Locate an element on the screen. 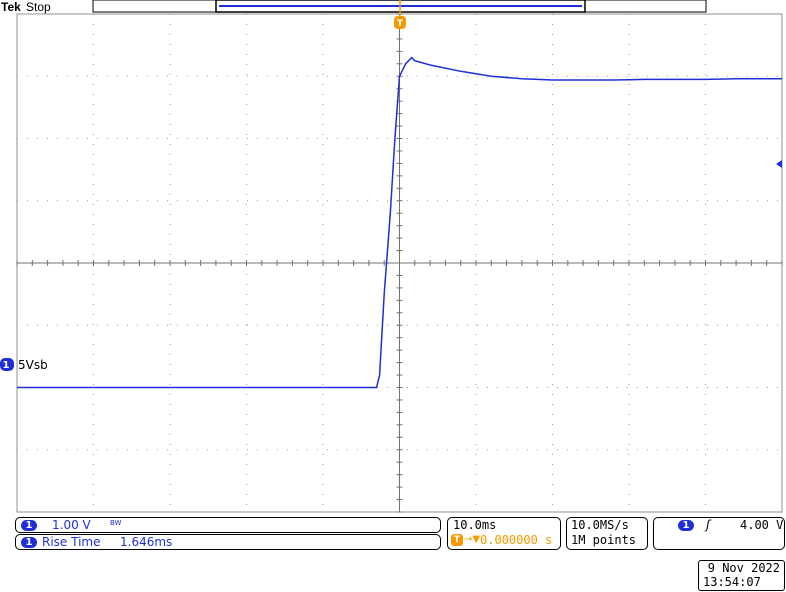 This screenshot has width=786, height=592. timebase-panel: 10.0ms T →▼ 0.000000 s is located at coordinates (504, 533).